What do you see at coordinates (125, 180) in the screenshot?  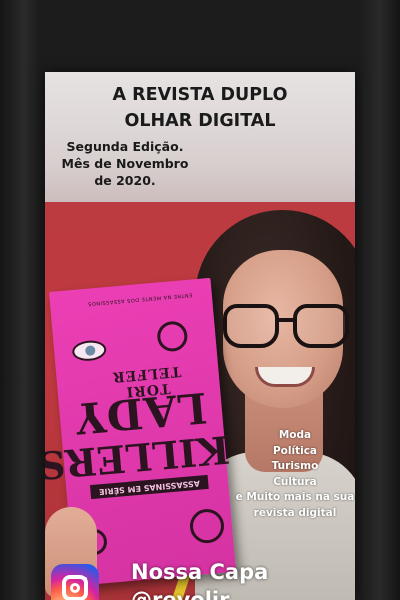 I see `edition-line3: de 2020.` at bounding box center [125, 180].